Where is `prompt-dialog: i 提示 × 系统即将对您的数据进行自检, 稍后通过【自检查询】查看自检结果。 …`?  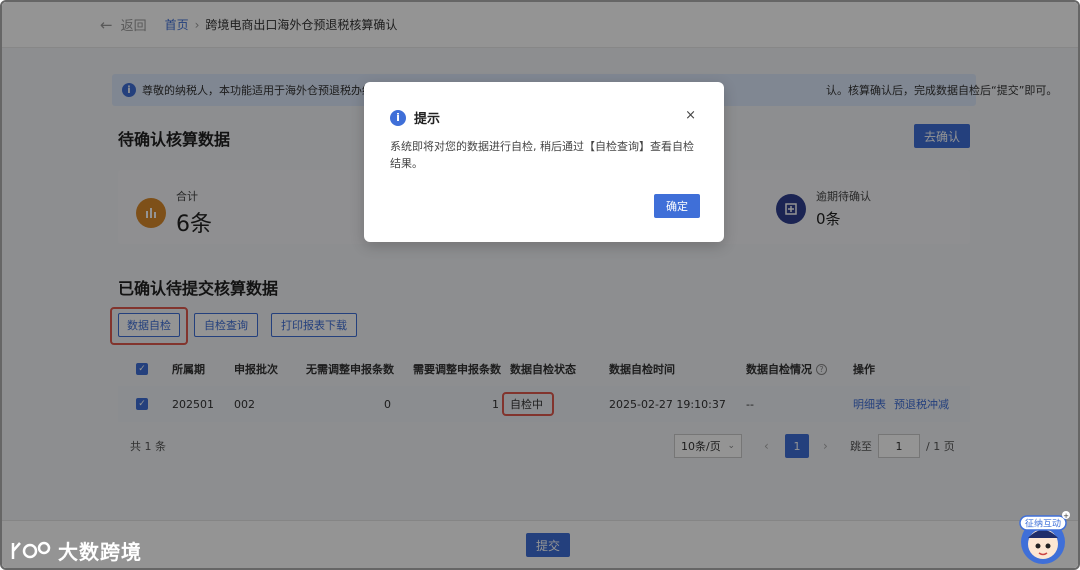
prompt-dialog: i 提示 × 系统即将对您的数据进行自检, 稍后通过【自检查询】查看自检结果。 … is located at coordinates (544, 162).